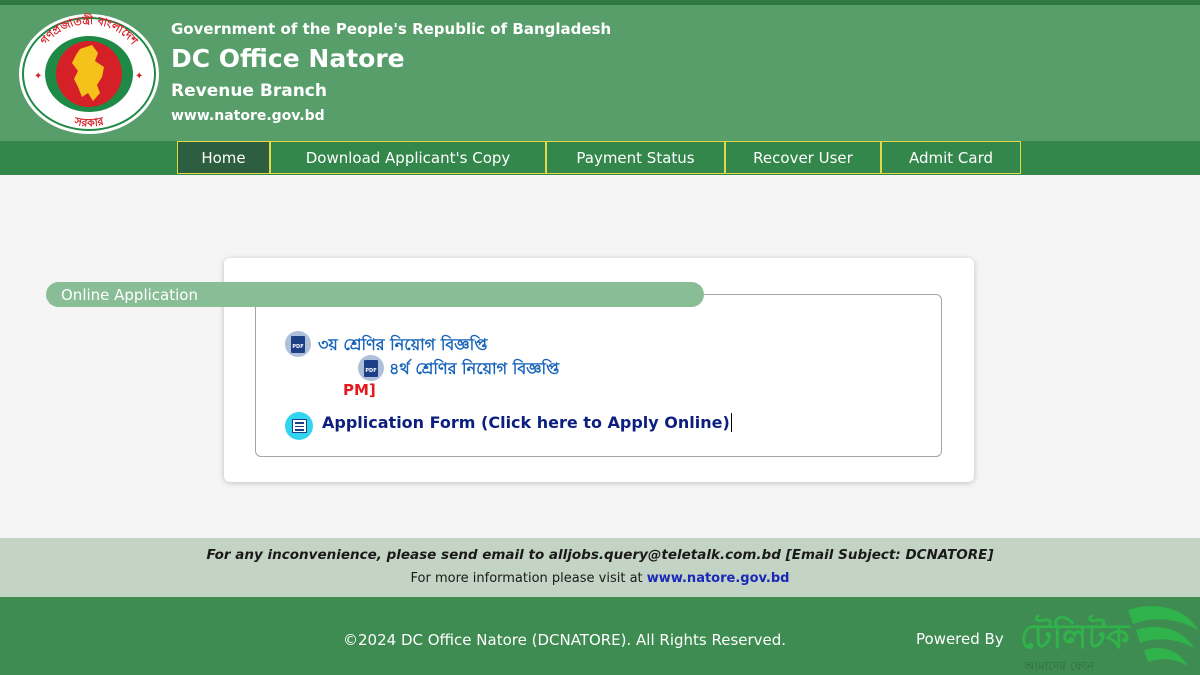  I want to click on more-info-text: For more information please visit at, so click(526, 578).